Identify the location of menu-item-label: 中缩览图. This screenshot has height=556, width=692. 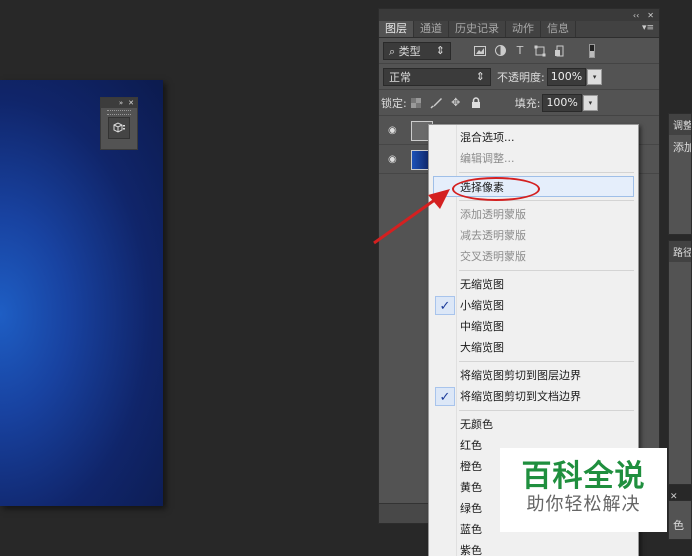
(482, 326).